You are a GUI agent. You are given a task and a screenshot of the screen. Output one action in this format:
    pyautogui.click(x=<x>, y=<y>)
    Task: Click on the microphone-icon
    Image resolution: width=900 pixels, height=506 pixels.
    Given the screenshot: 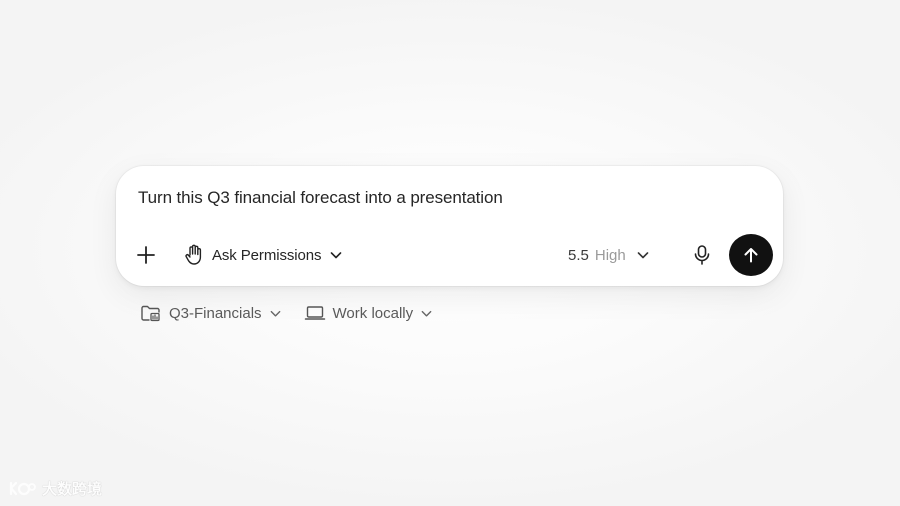 What is the action you would take?
    pyautogui.click(x=702, y=255)
    